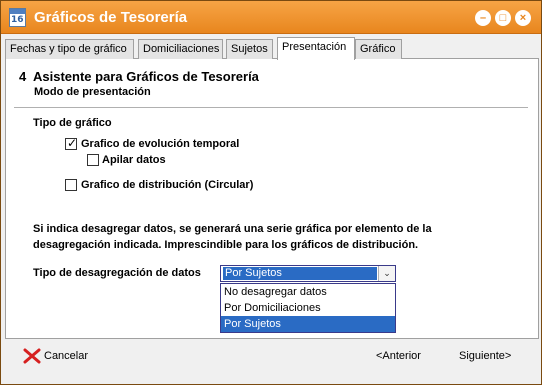  I want to click on tab-grafico: Gráfico, so click(378, 49).